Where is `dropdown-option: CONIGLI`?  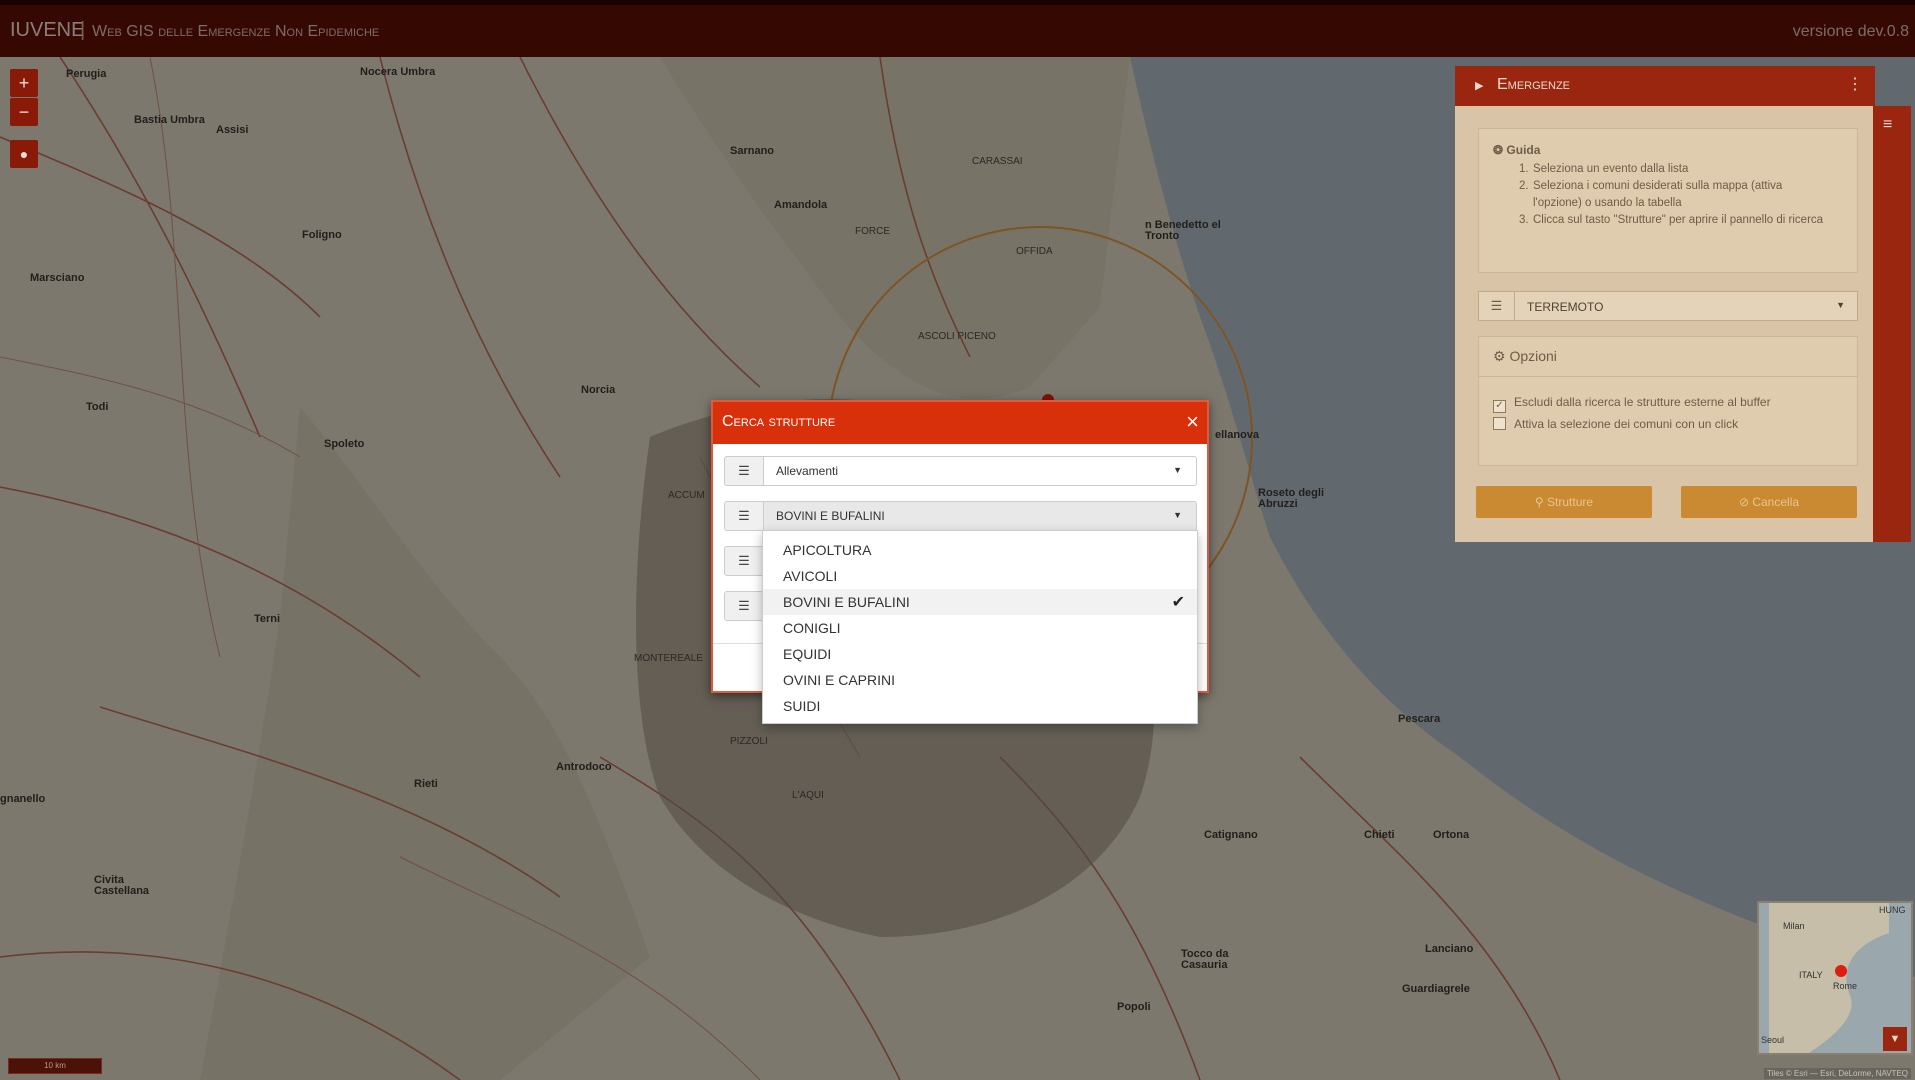 dropdown-option: CONIGLI is located at coordinates (980, 628).